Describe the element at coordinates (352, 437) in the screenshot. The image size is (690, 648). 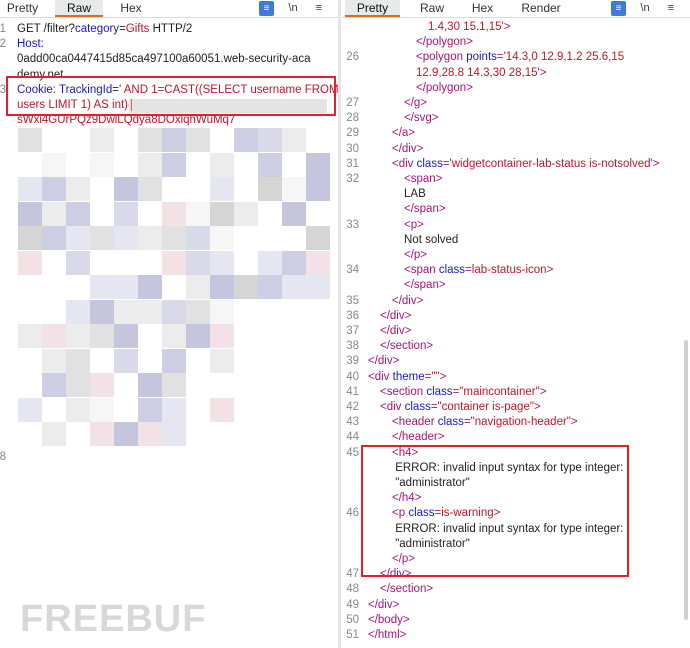
I see `line-number: 44` at that location.